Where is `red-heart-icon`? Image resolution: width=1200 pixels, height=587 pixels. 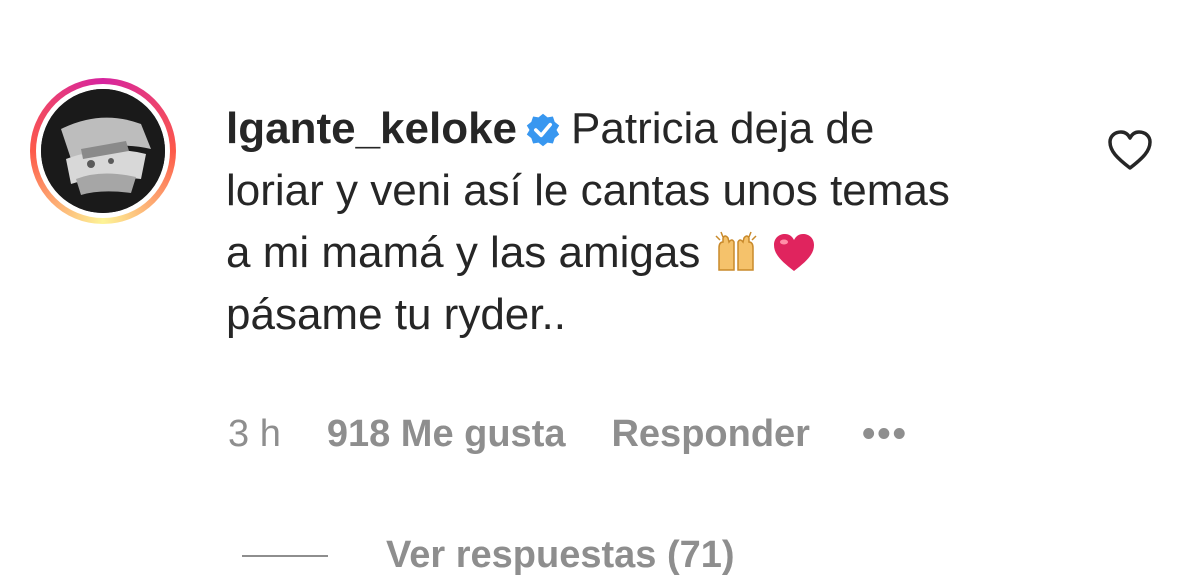 red-heart-icon is located at coordinates (793, 252).